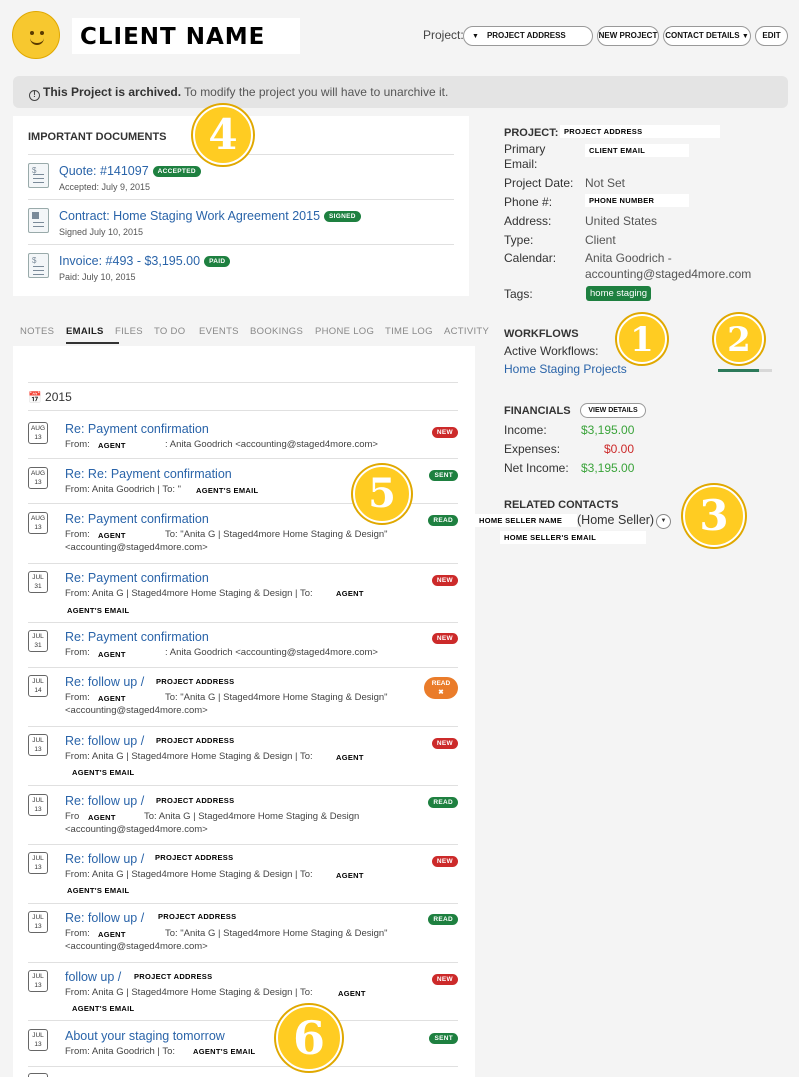 The width and height of the screenshot is (799, 1077). I want to click on document-subtitle: Signed July 10, 2015, so click(101, 232).